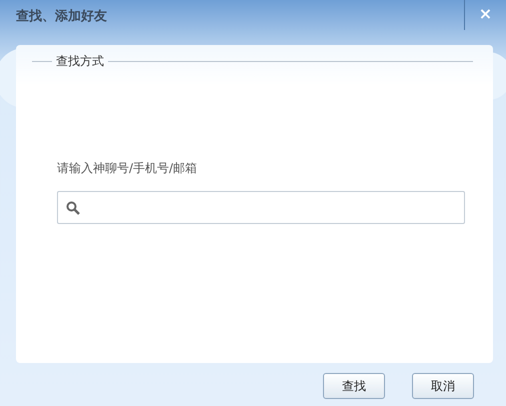  Describe the element at coordinates (61, 16) in the screenshot. I see `window-title: 查找、添加好友` at that location.